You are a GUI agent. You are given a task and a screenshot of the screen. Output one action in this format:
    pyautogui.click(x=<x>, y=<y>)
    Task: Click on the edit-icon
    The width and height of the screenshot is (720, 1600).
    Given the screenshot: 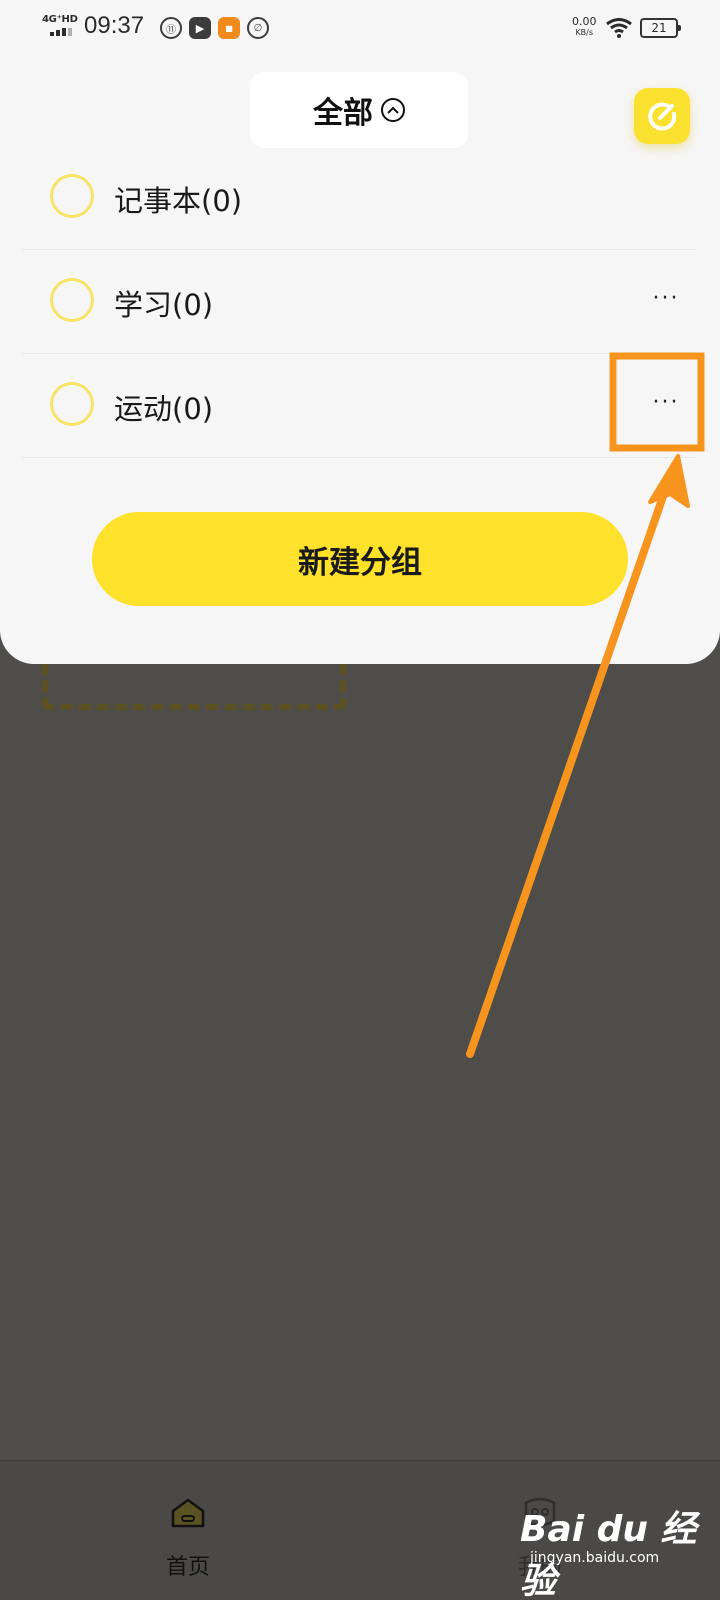 What is the action you would take?
    pyautogui.click(x=662, y=116)
    